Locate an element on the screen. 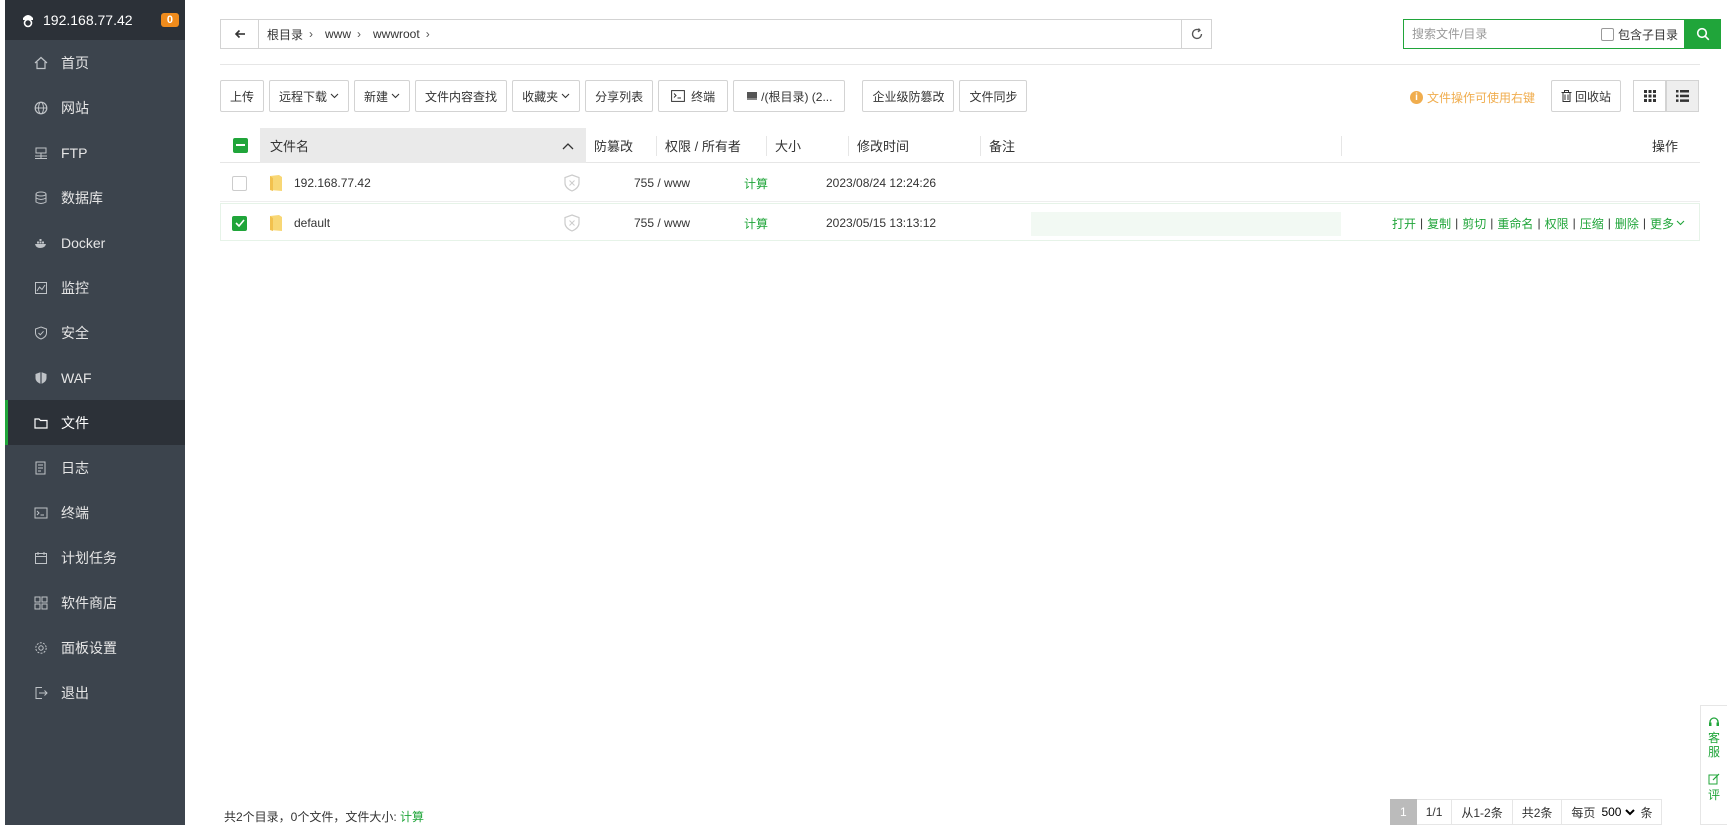 Image resolution: width=1727 pixels, height=825 pixels. page-total: 共2条 is located at coordinates (1537, 812).